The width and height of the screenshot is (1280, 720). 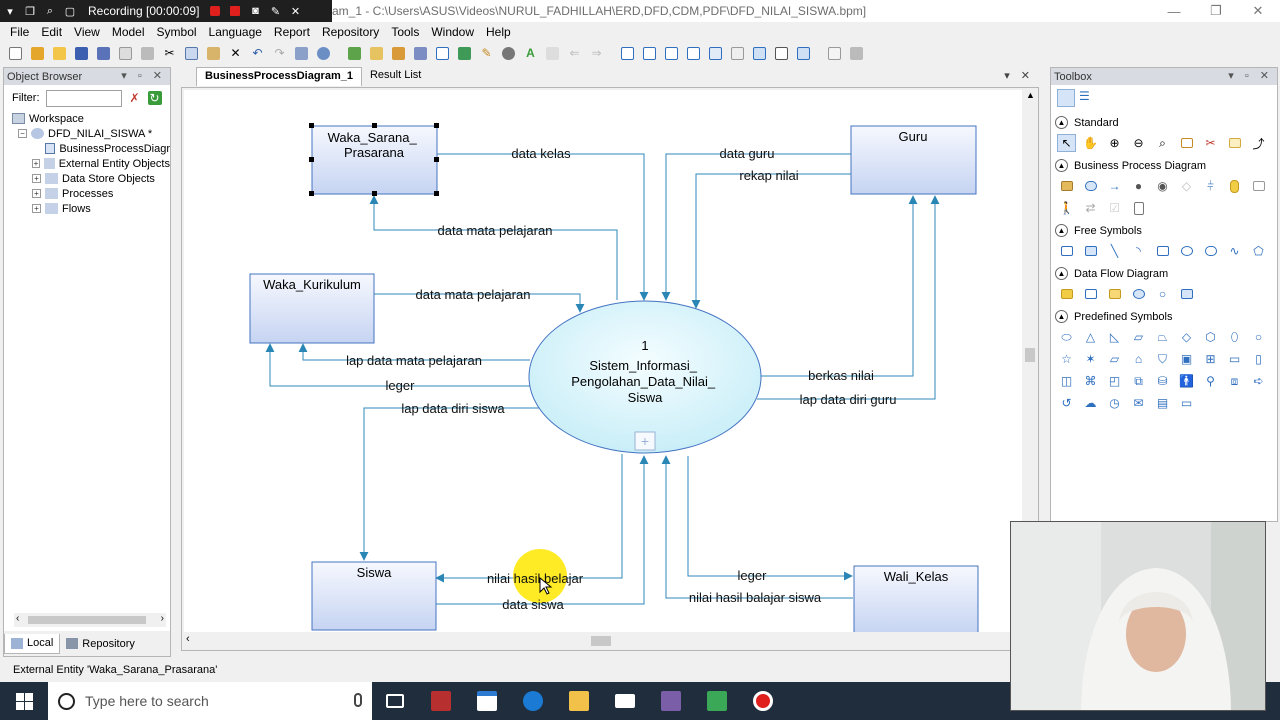 What do you see at coordinates (420, 53) in the screenshot?
I see `model-icon` at bounding box center [420, 53].